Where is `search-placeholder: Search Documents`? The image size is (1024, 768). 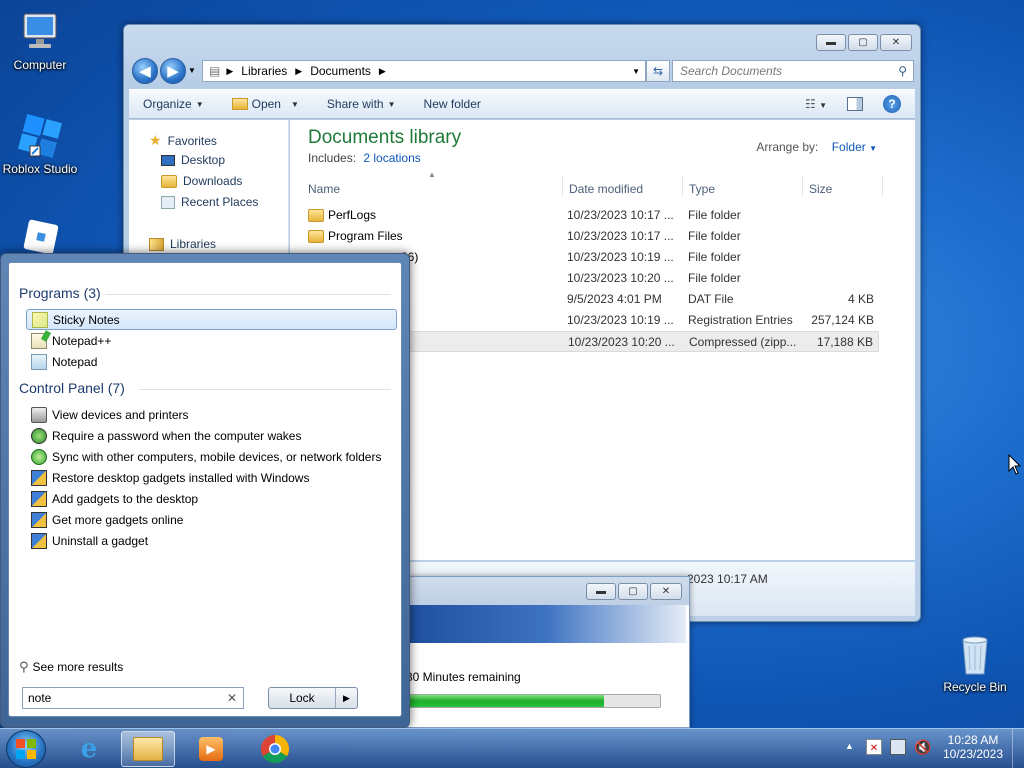 search-placeholder: Search Documents is located at coordinates (731, 71).